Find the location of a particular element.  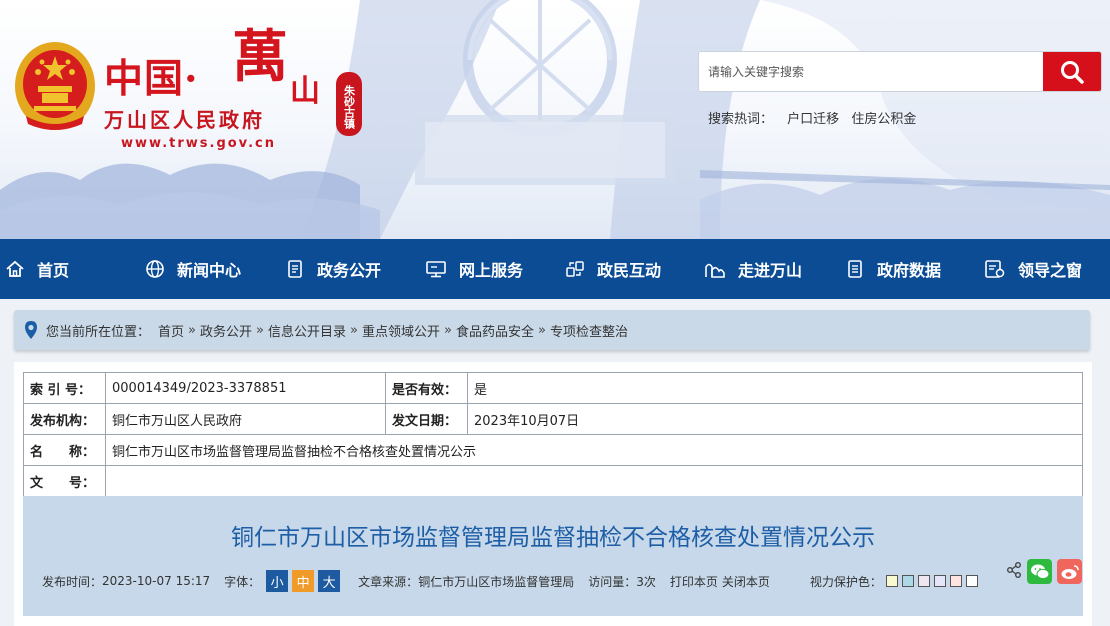

logo-title-wan: 萬 is located at coordinates (260, 57).